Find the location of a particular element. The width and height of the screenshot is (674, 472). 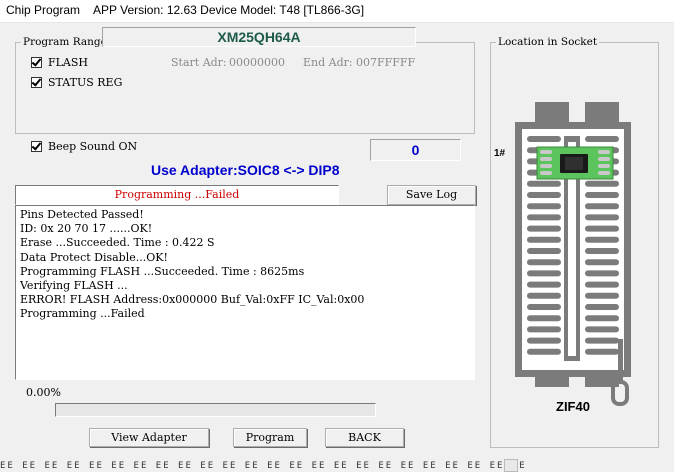

start-adr-label: Start Adr: is located at coordinates (199, 62).